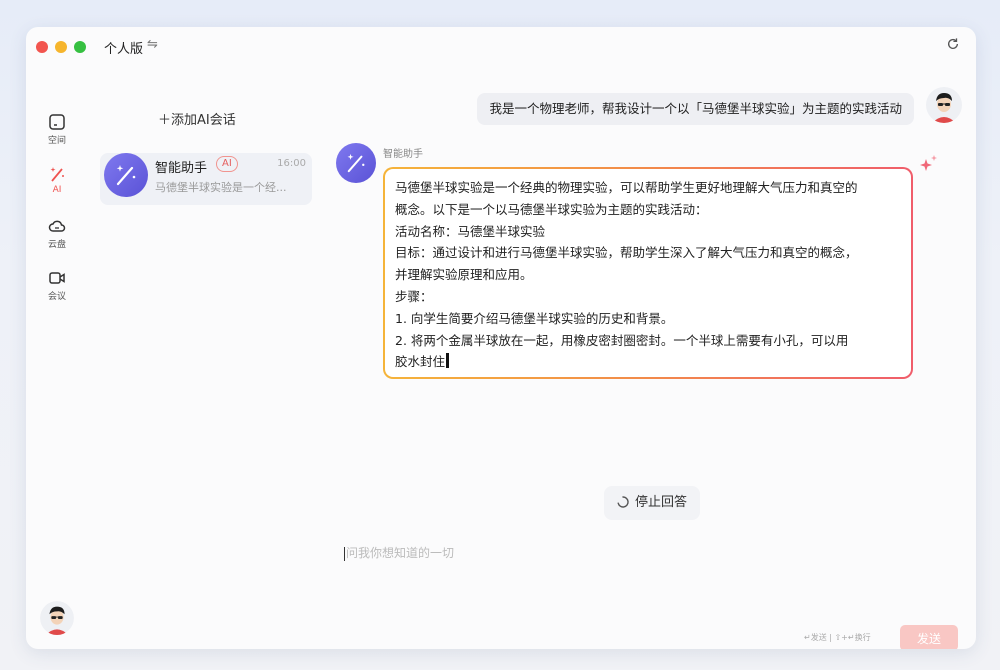 The height and width of the screenshot is (670, 1000). What do you see at coordinates (181, 168) in the screenshot?
I see `conversation-name: 智能助手` at bounding box center [181, 168].